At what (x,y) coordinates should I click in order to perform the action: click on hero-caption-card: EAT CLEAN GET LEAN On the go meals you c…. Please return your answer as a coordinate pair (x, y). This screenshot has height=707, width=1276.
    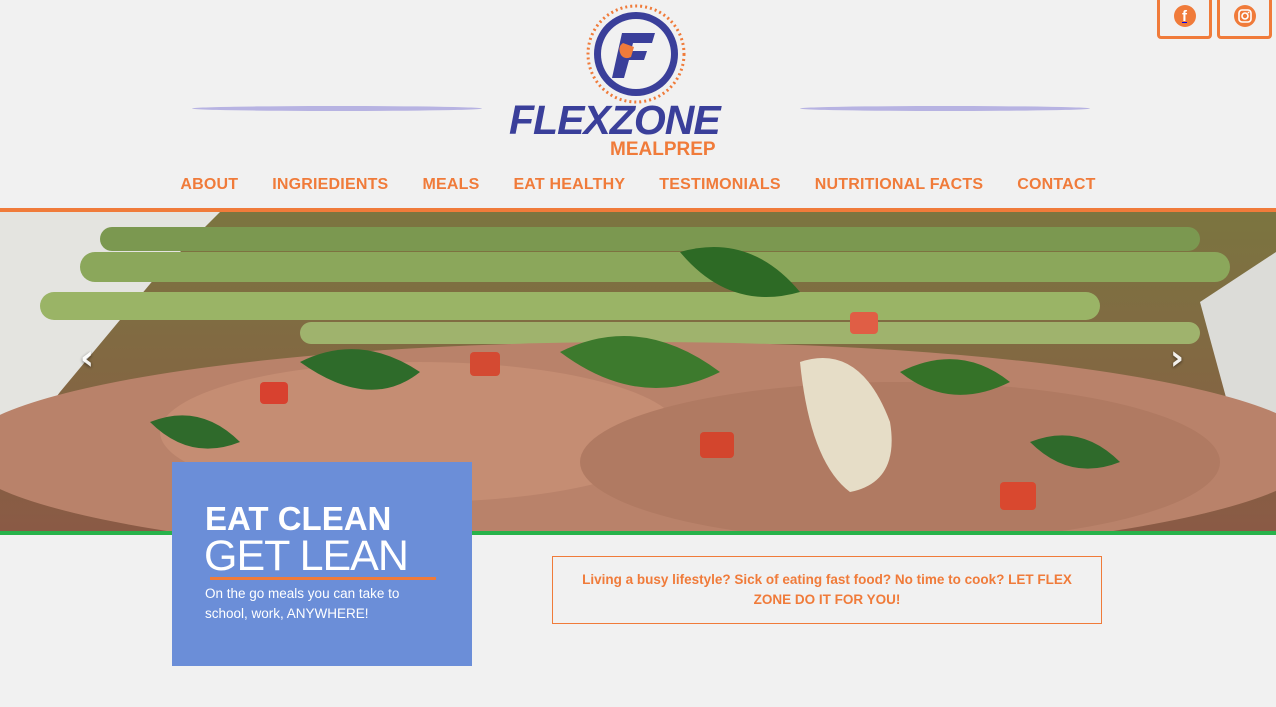
    Looking at the image, I should click on (322, 564).